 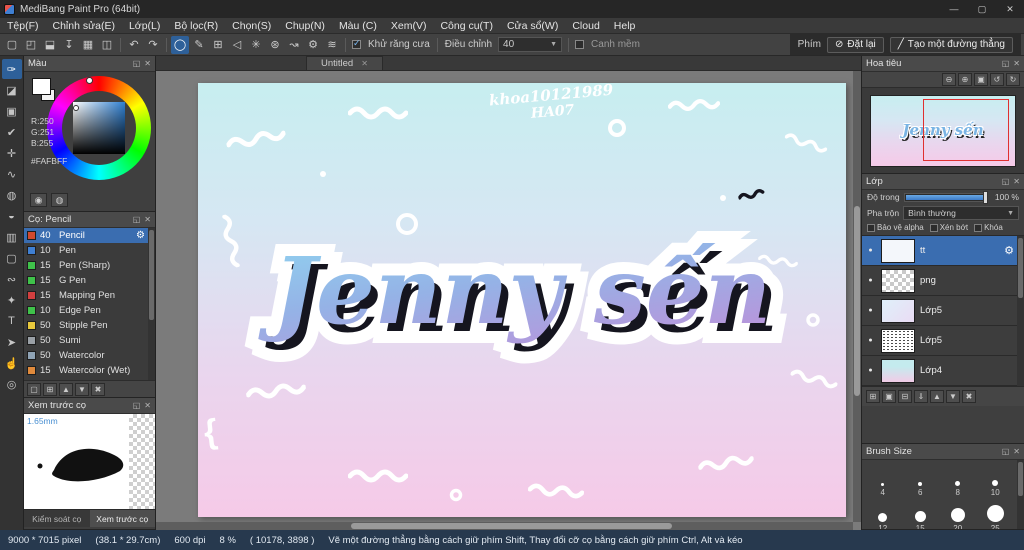 I want to click on layer-row: ● Lớp4, so click(x=943, y=371).